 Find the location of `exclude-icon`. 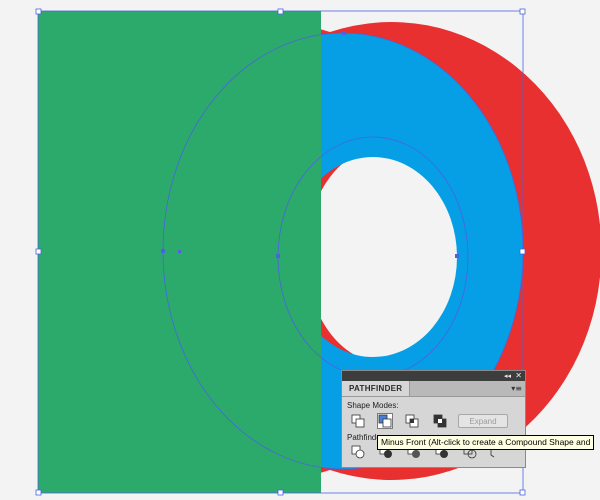

exclude-icon is located at coordinates (440, 421).